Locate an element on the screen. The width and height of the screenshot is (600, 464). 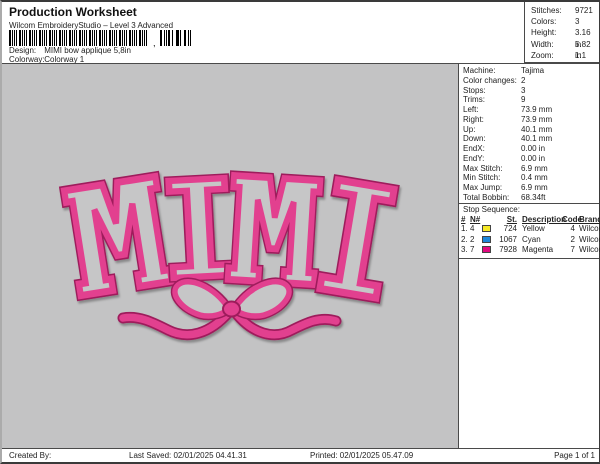
machine-row: Up: 40.1 mm is located at coordinates (508, 129).